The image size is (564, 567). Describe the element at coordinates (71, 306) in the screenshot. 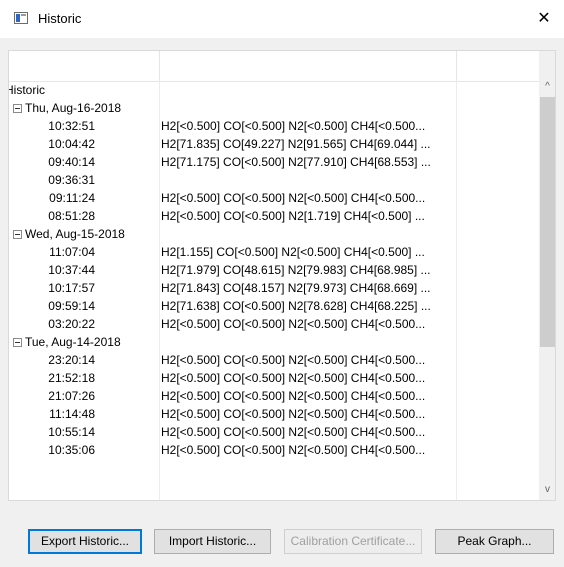

I see `time-cell: 09:59:14` at that location.